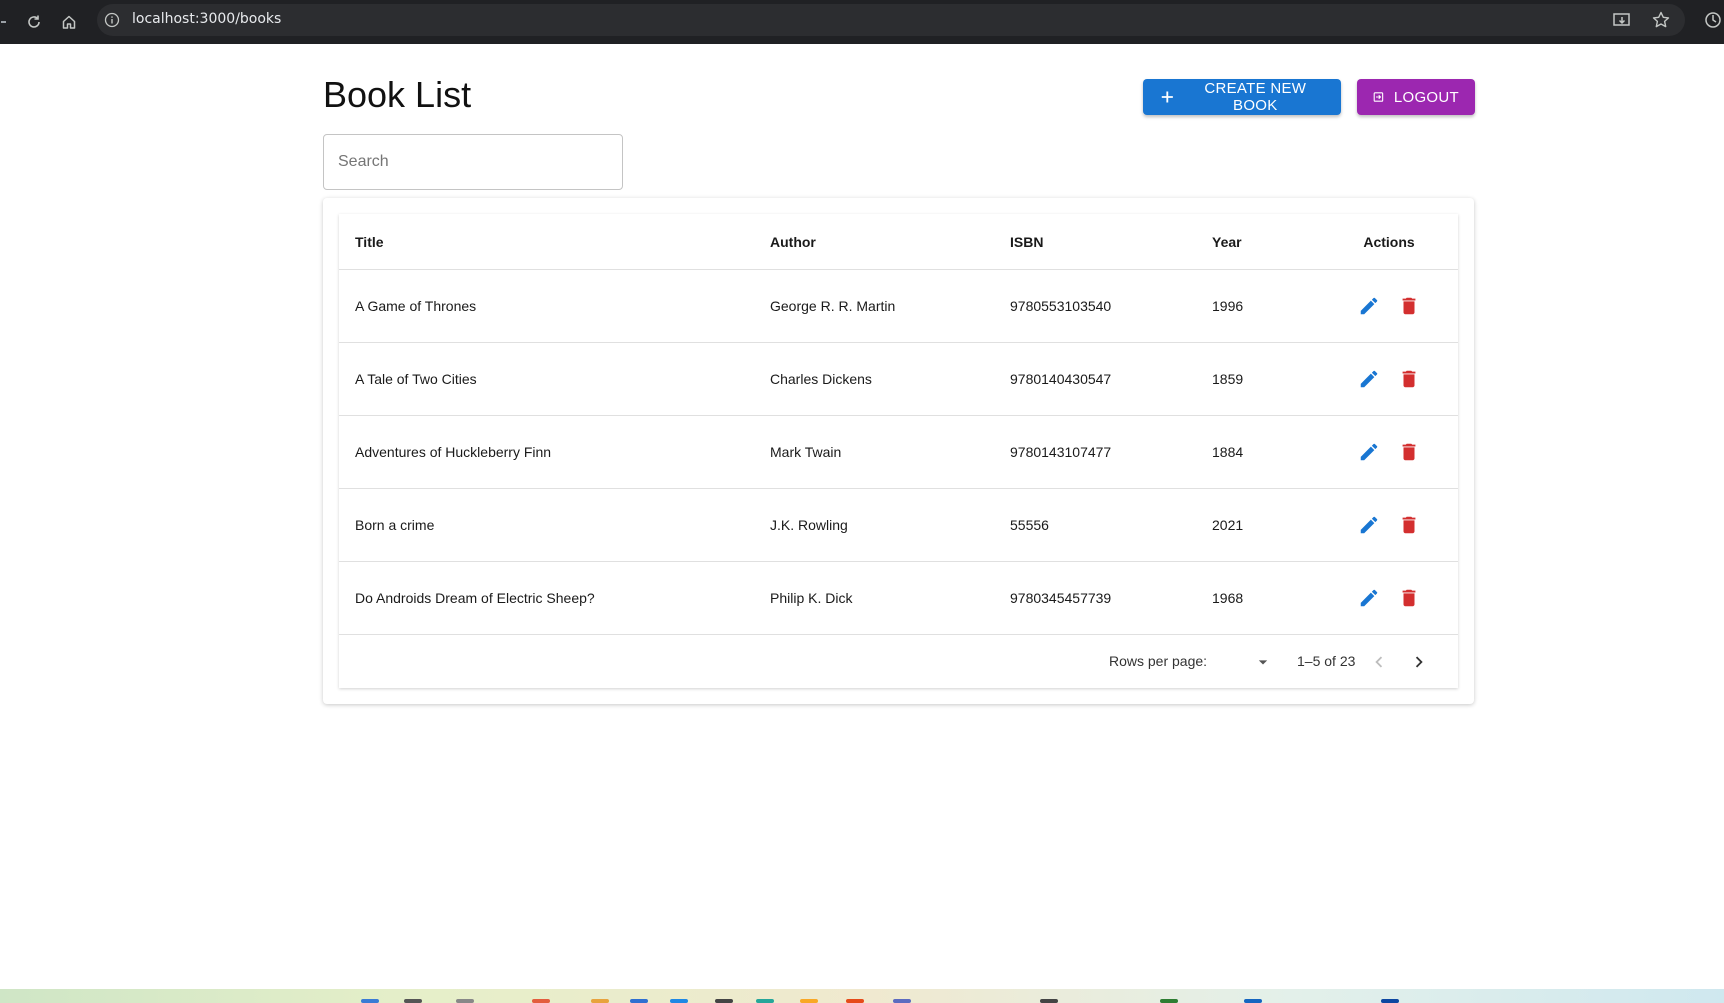 The width and height of the screenshot is (1724, 1003). What do you see at coordinates (1389, 241) in the screenshot?
I see `column-header-actions: Actions` at bounding box center [1389, 241].